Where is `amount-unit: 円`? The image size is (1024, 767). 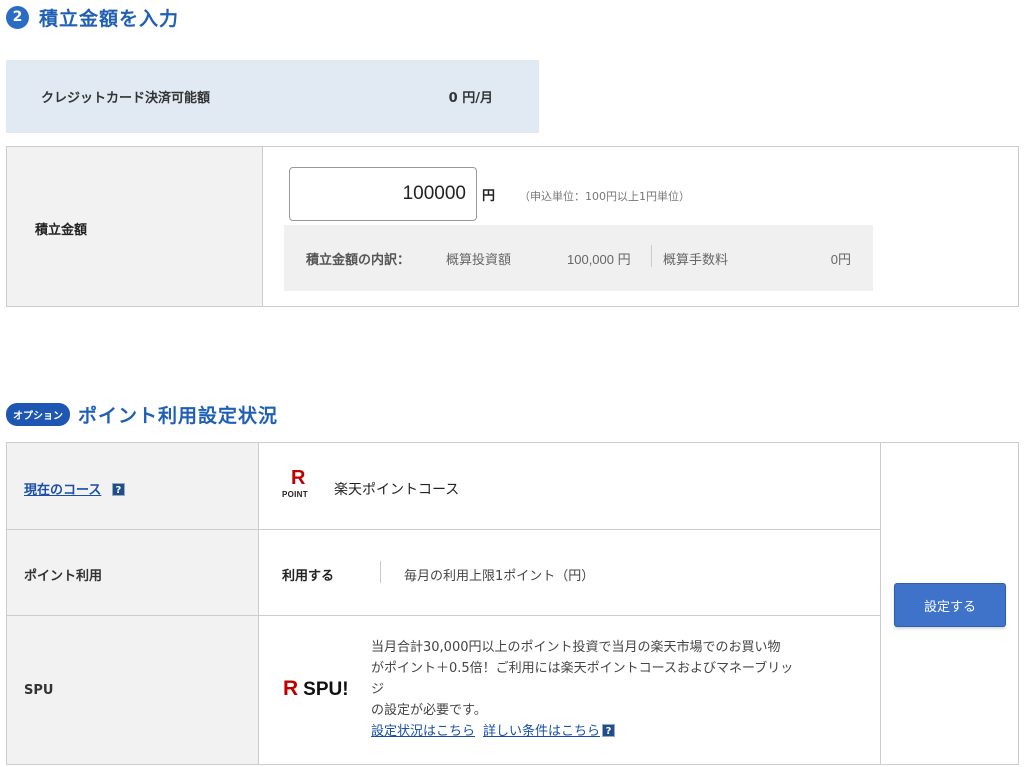 amount-unit: 円 is located at coordinates (489, 196).